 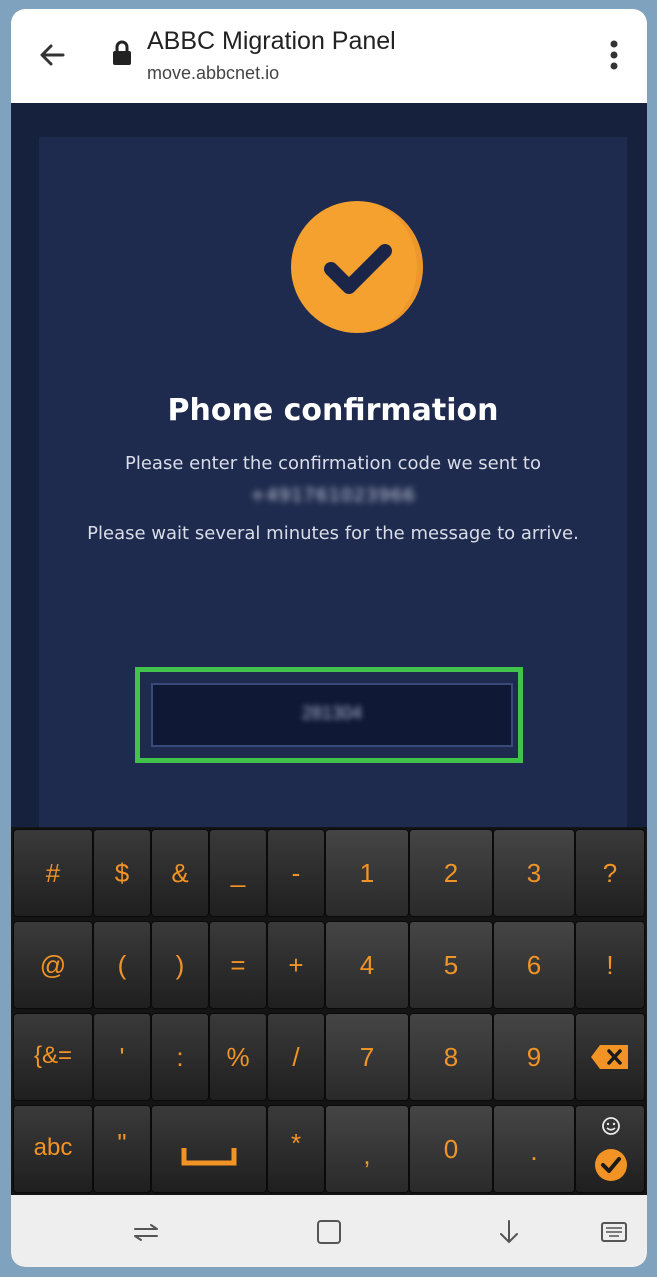 I want to click on key: 0, so click(x=451, y=1149).